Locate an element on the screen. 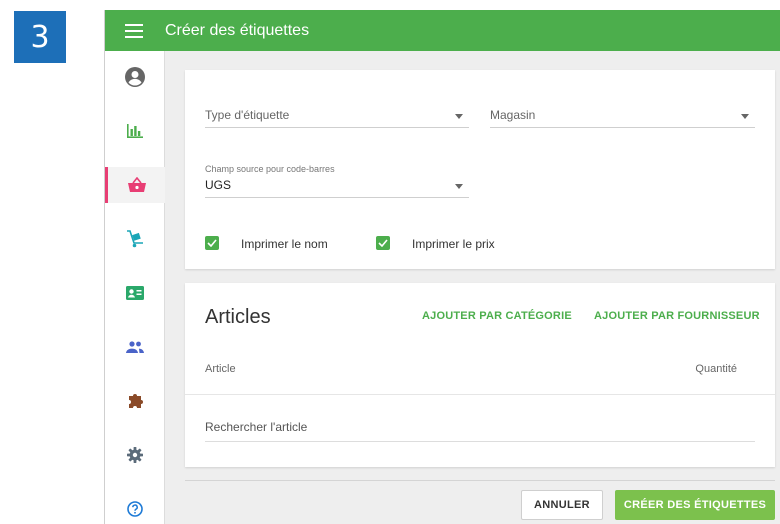 The image size is (780, 524). barcode-source-label: Champ source pour code-barres is located at coordinates (270, 169).